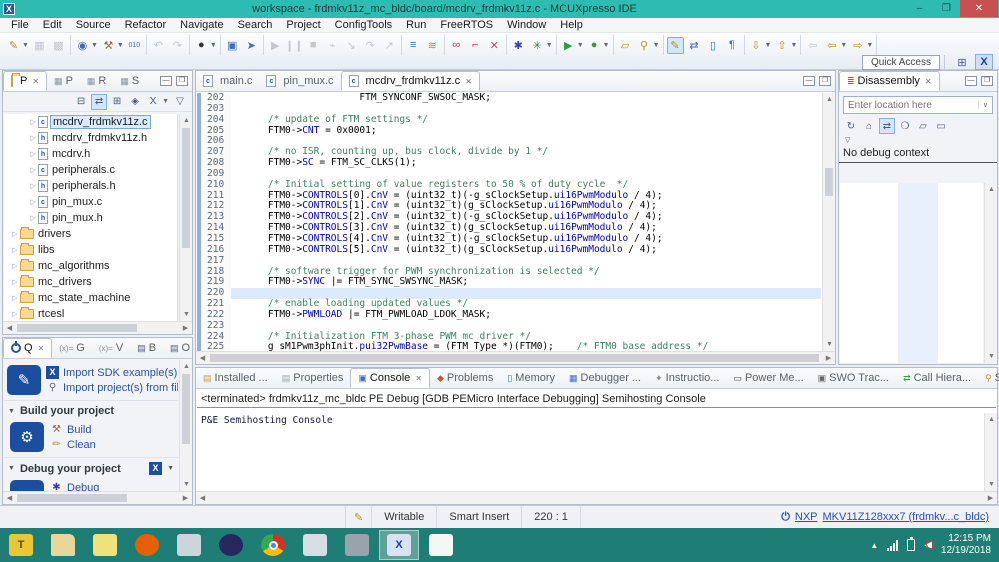 This screenshot has width=999, height=562. What do you see at coordinates (946, 8) in the screenshot?
I see `maximize-button: ❐` at bounding box center [946, 8].